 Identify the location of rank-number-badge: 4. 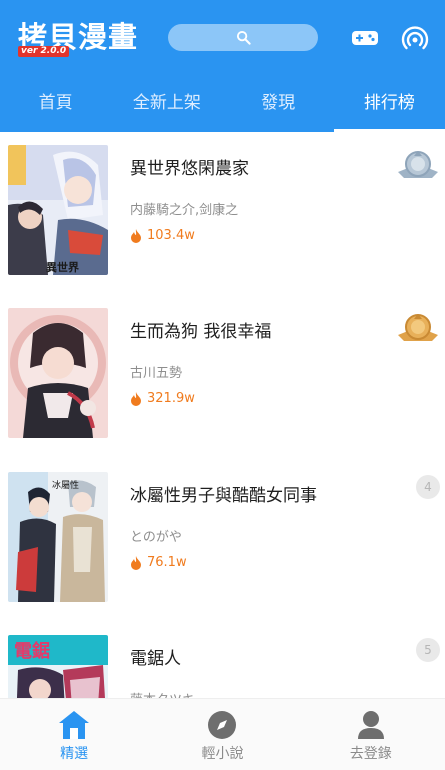
(428, 487).